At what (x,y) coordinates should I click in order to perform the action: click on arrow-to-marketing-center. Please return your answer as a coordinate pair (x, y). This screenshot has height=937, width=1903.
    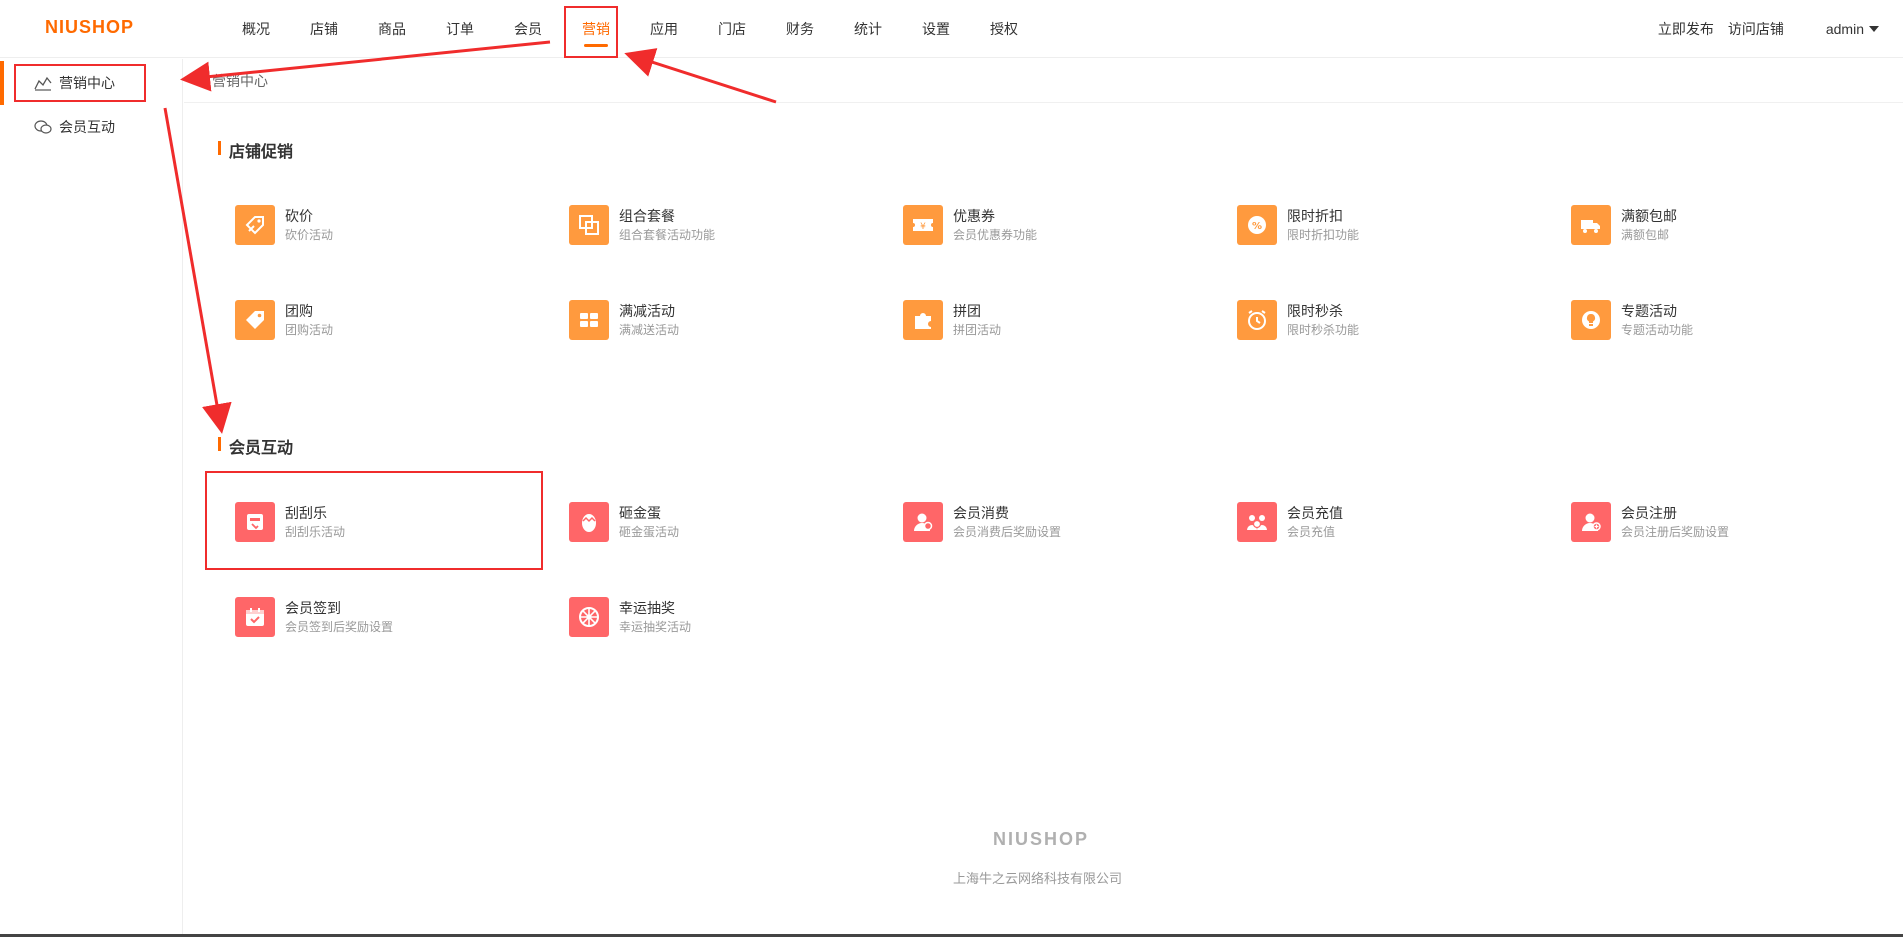
    Looking at the image, I should click on (365, 66).